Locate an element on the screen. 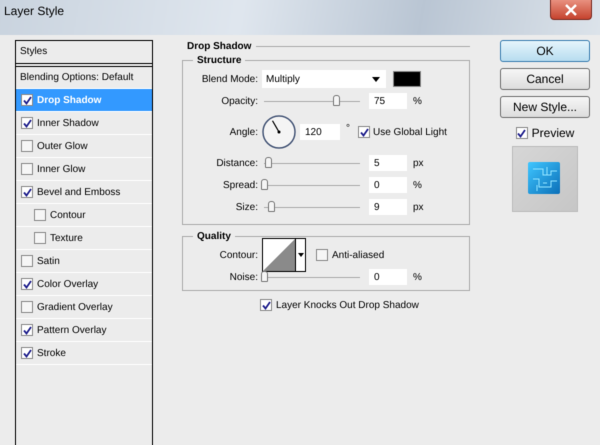  window-title: Layer Style is located at coordinates (34, 11).